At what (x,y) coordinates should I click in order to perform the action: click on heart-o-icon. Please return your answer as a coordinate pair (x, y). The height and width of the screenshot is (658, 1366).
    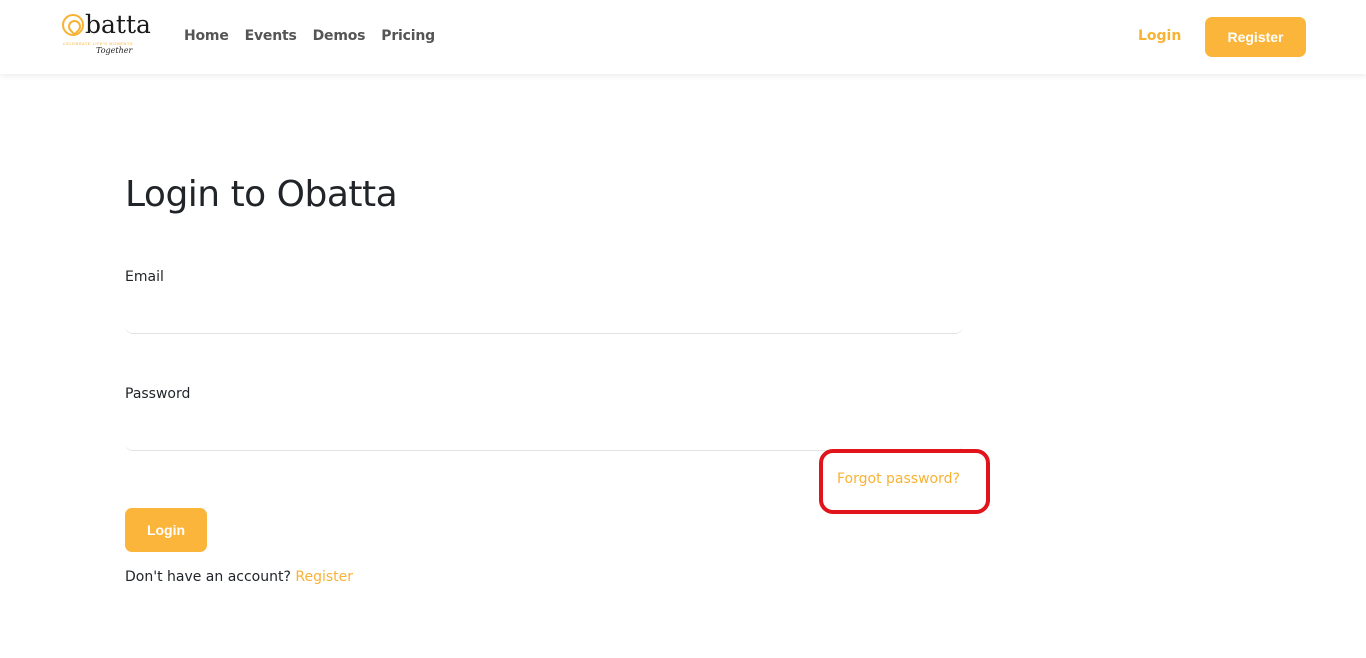
    Looking at the image, I should click on (73, 25).